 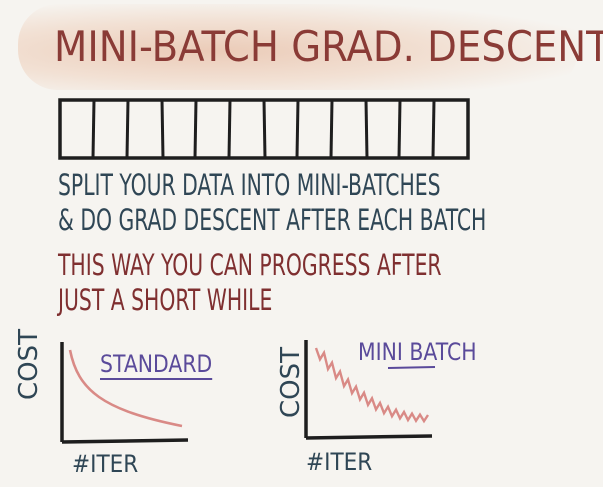 What do you see at coordinates (250, 265) in the screenshot?
I see `text-line-3: THIS WAY YOU CAN PROGRESS AFTER` at bounding box center [250, 265].